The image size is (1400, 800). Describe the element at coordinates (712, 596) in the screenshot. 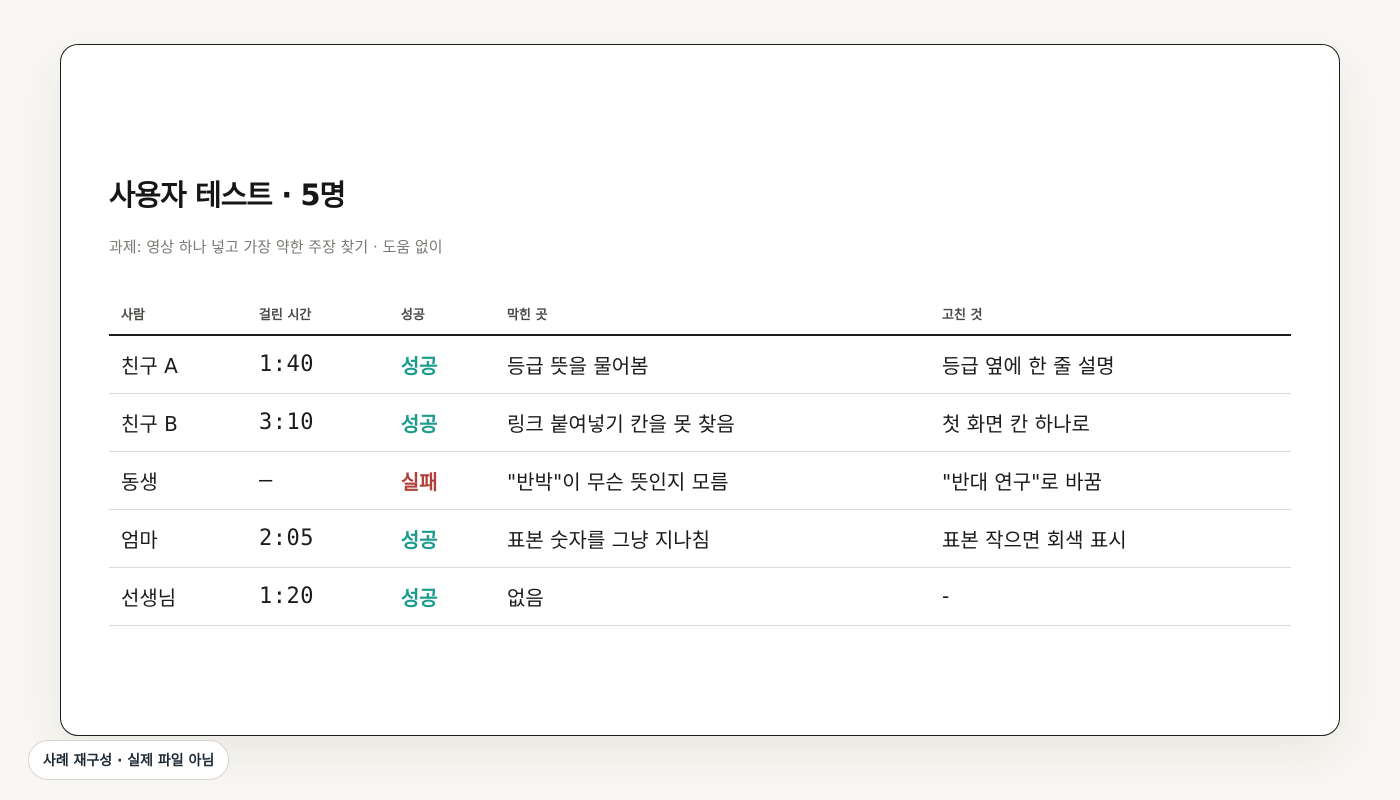

I see `cell-stuck: 없음` at that location.